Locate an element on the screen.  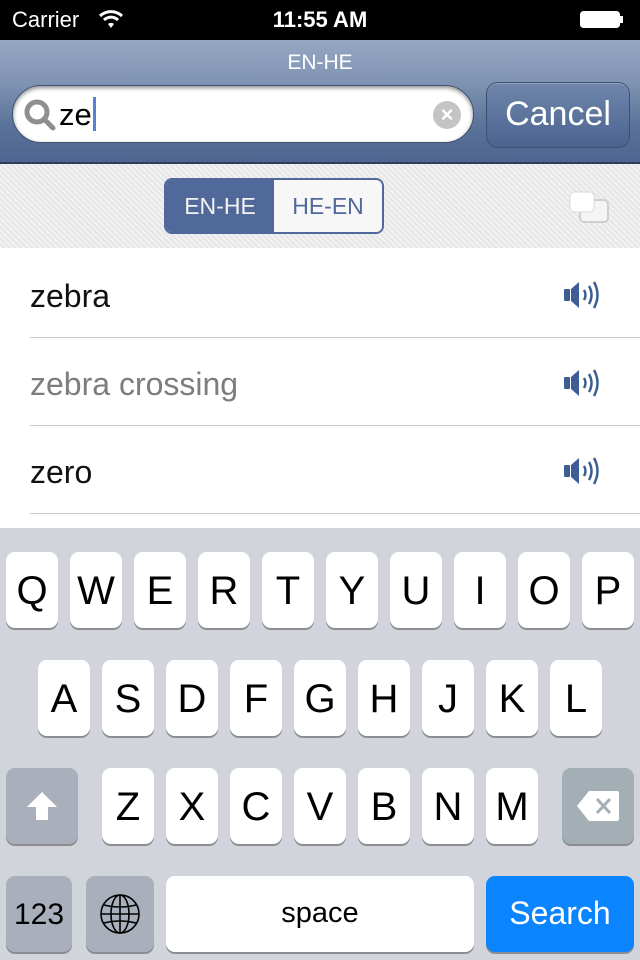
key-q: Q is located at coordinates (32, 590).